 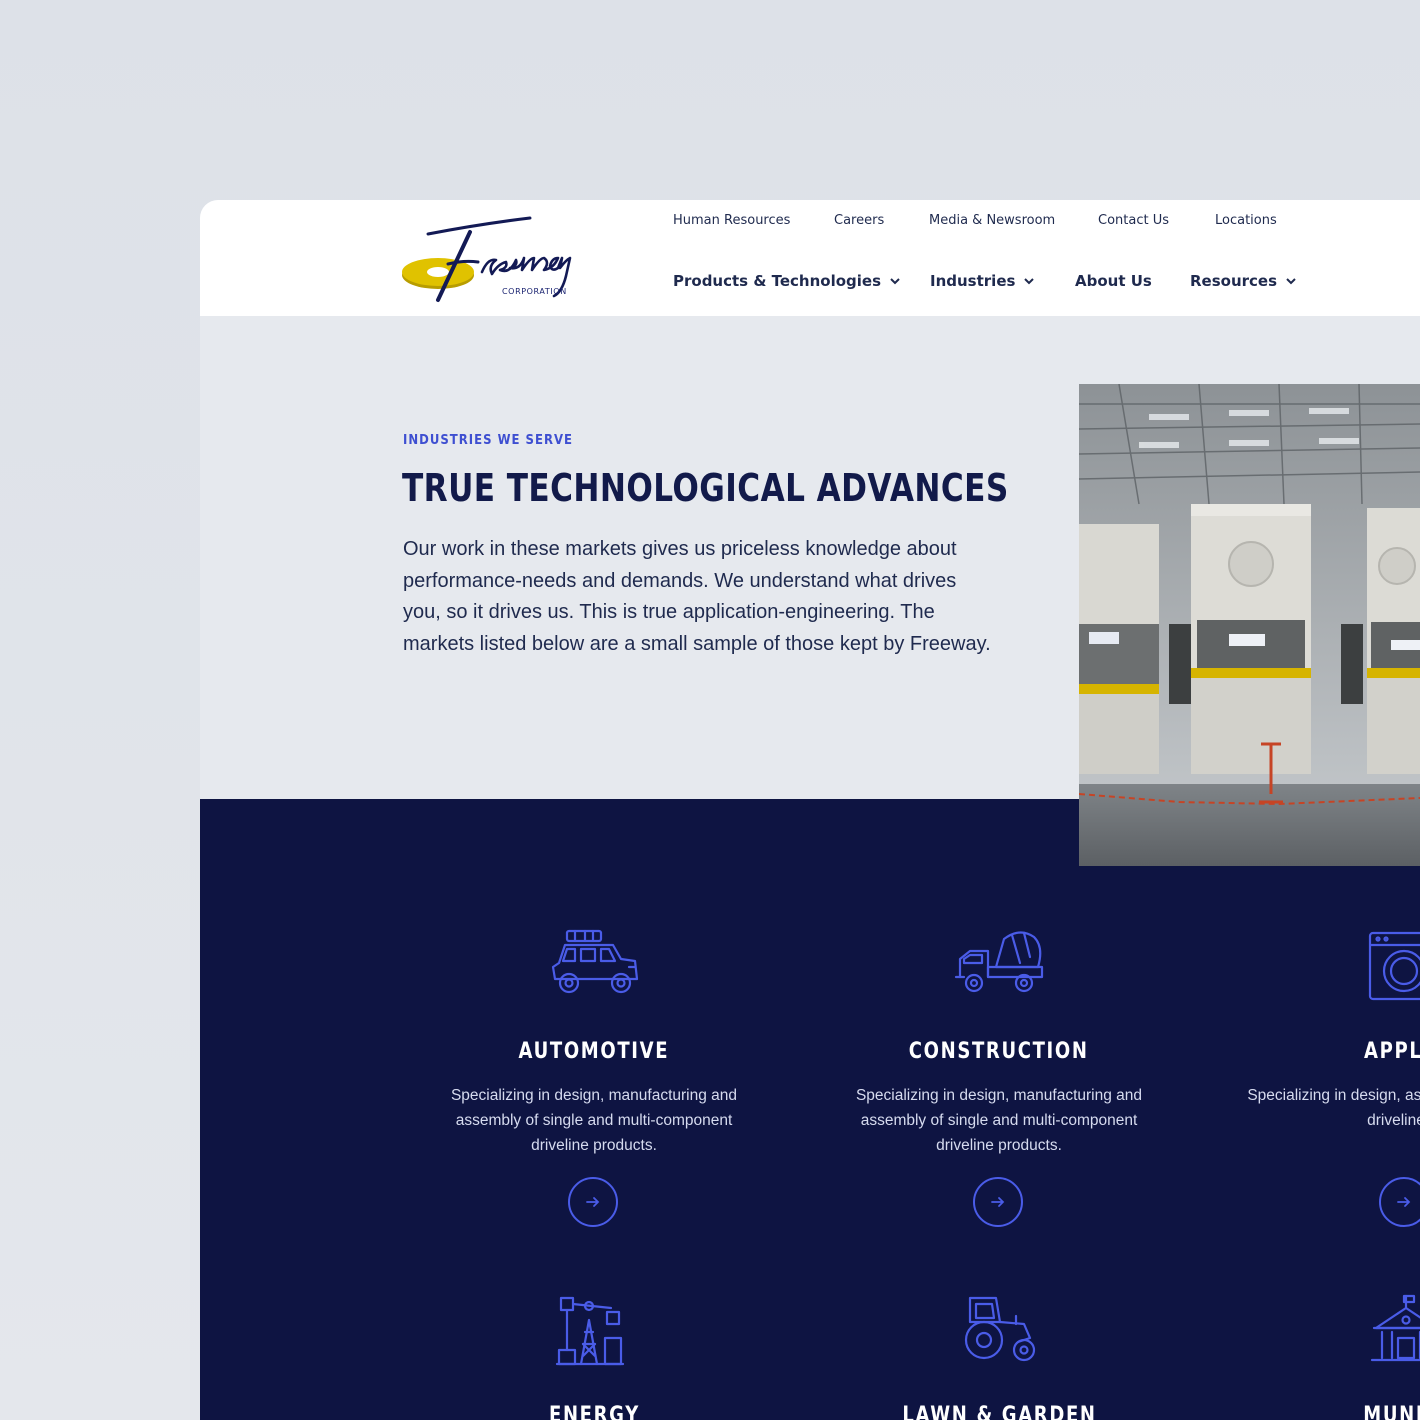 I want to click on industry-title: CONSTRUCTION, so click(x=999, y=1051).